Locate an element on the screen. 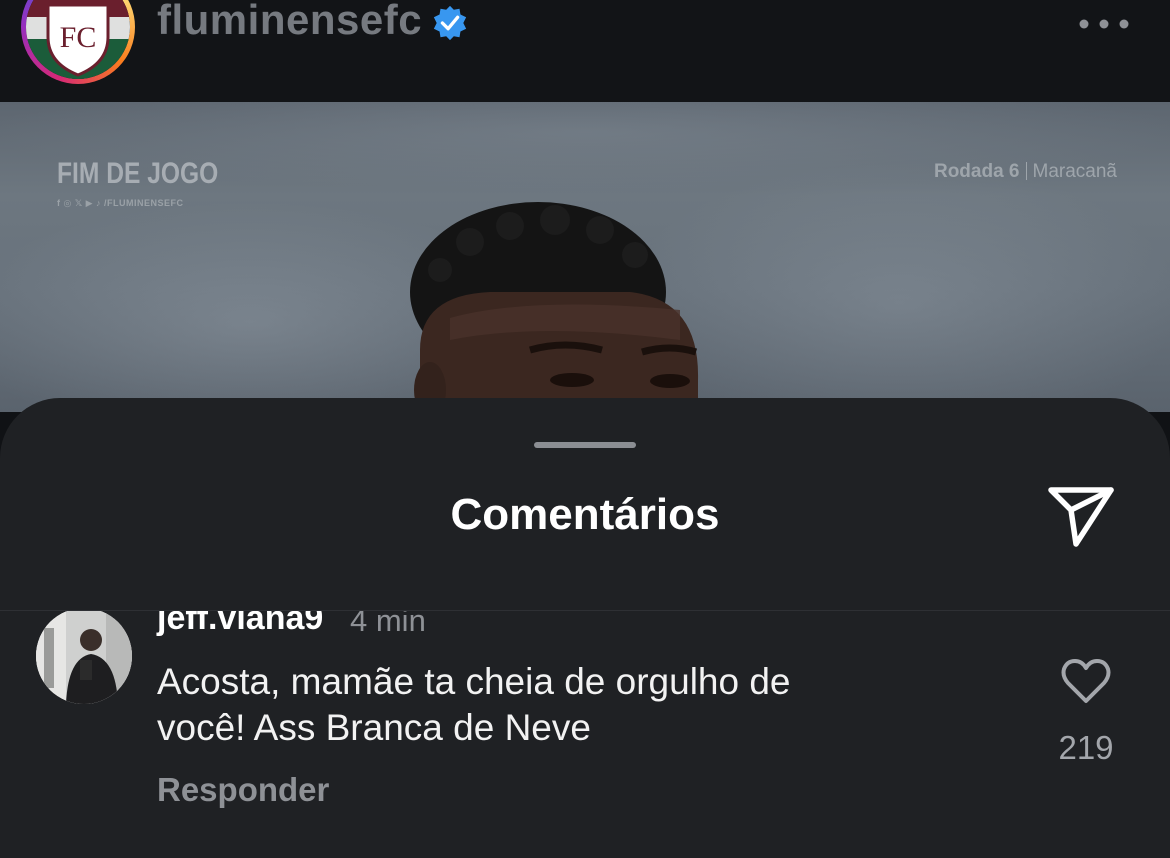 The image size is (1170, 858). round-label: Rodada 6 is located at coordinates (976, 171).